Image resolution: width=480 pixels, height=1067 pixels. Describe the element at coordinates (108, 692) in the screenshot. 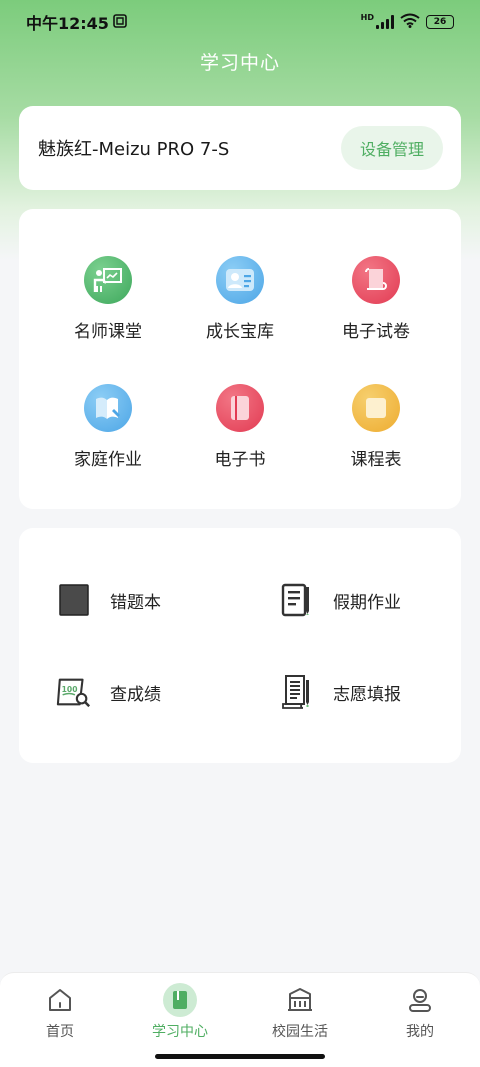

I see `list-item-check-scores: 100 查成绩` at that location.